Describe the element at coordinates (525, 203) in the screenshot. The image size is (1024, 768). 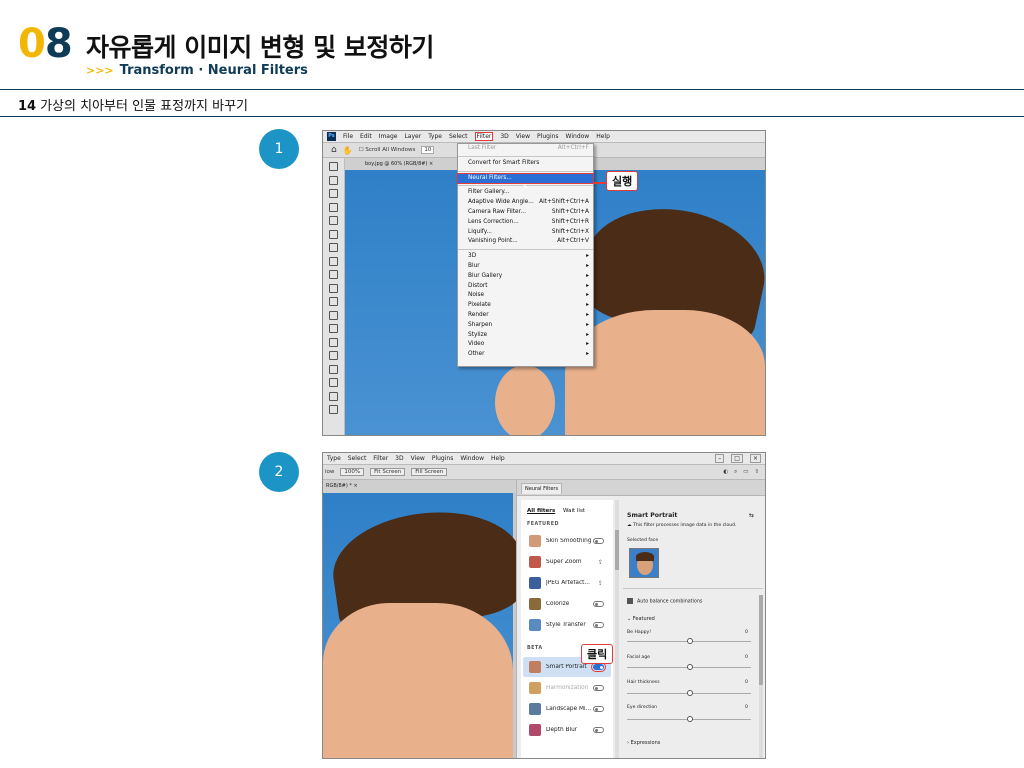
I see `menu-item-adaptive-wide-angle: Adaptive Wide Angle... Alt+Shift+Ctrl+A` at that location.